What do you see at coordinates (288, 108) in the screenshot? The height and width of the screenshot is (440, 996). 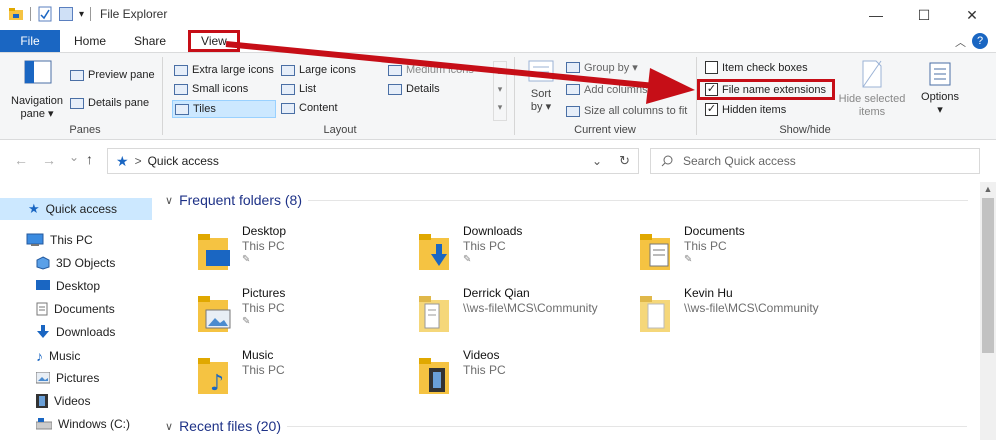 I see `content-icon` at bounding box center [288, 108].